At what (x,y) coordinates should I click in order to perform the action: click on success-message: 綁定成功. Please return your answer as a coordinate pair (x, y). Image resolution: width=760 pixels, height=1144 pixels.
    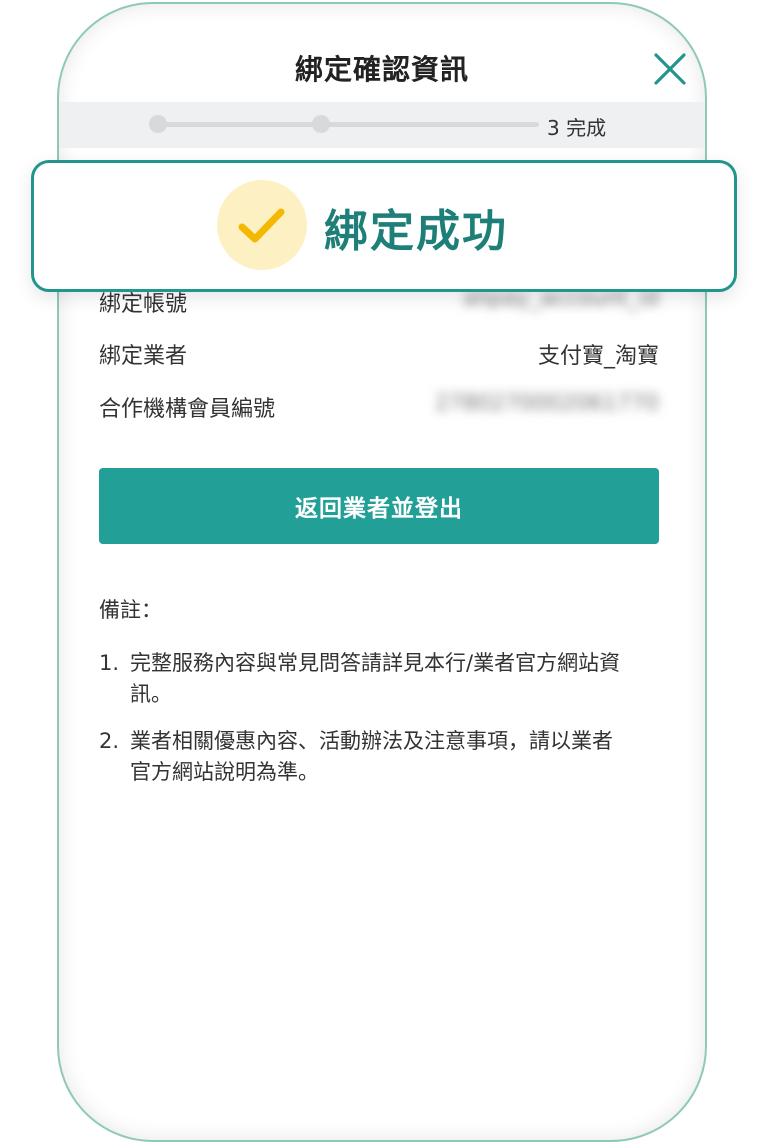
    Looking at the image, I should click on (416, 231).